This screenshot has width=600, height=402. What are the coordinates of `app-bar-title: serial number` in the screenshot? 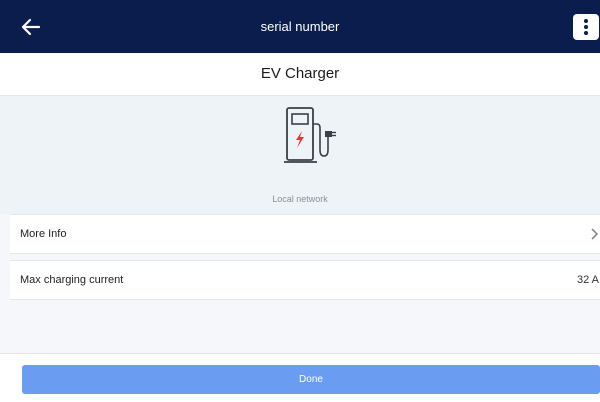 It's located at (300, 26).